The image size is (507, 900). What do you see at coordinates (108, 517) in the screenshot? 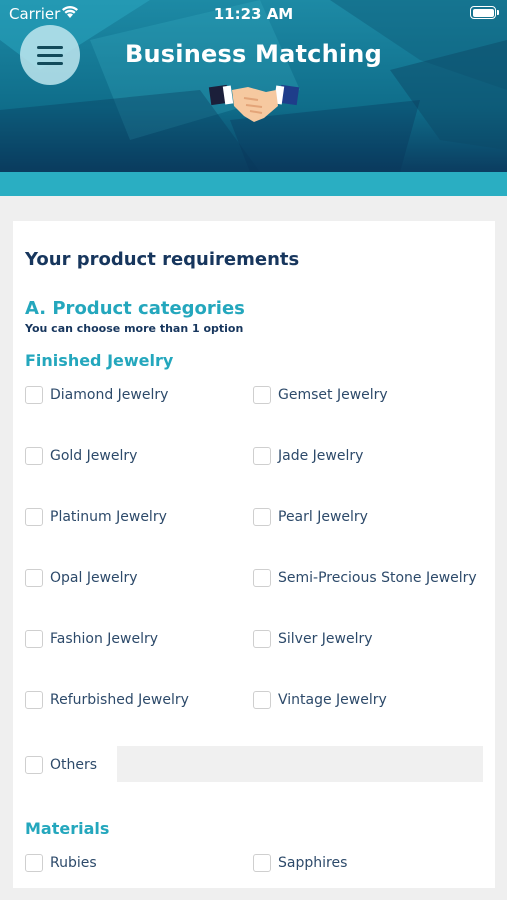
I see `checkbox-label: Platinum Jewelry` at bounding box center [108, 517].